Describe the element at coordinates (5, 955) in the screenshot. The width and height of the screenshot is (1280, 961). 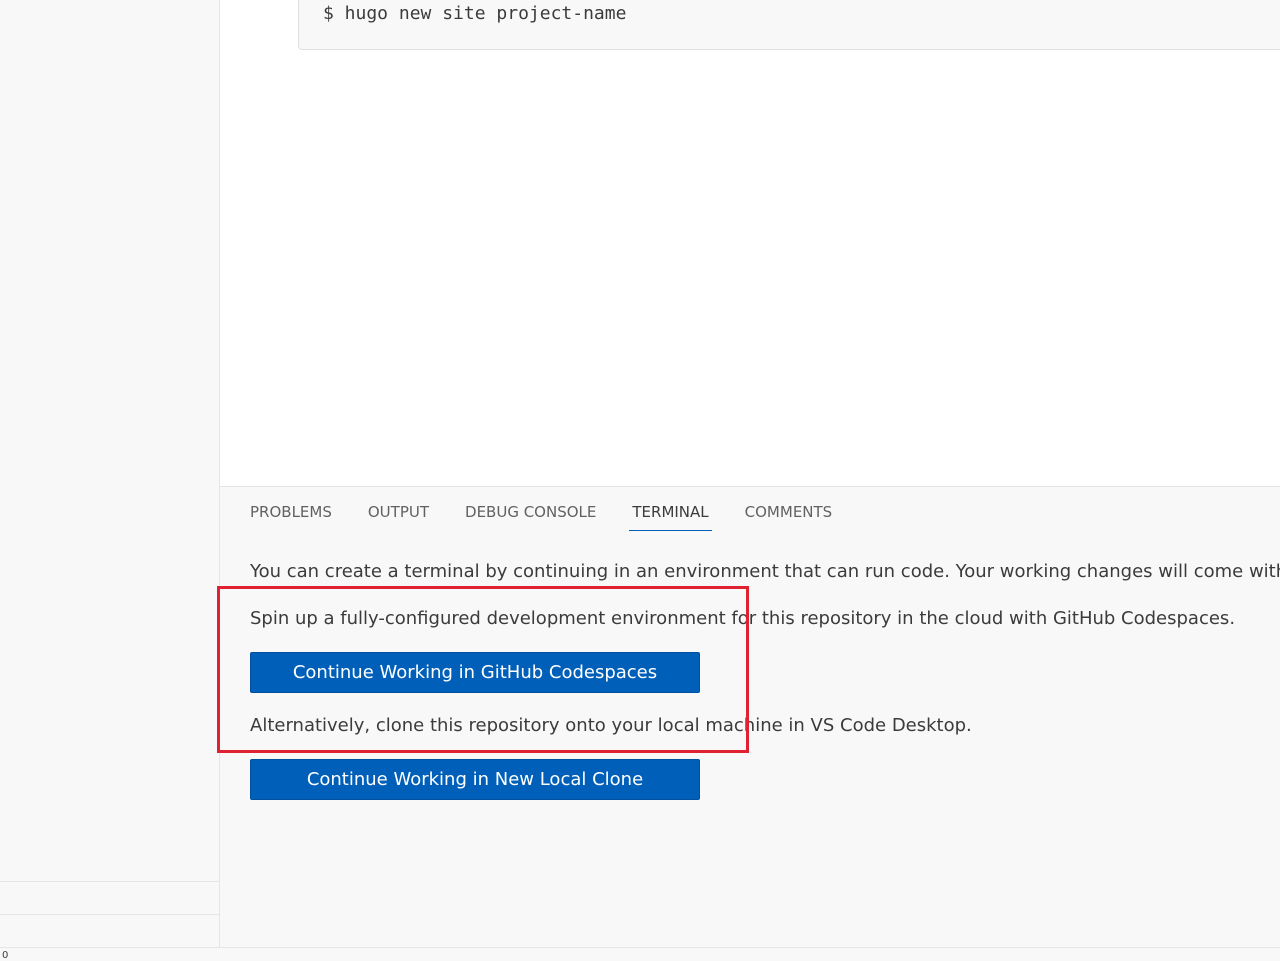
I see `status-text: 0` at that location.